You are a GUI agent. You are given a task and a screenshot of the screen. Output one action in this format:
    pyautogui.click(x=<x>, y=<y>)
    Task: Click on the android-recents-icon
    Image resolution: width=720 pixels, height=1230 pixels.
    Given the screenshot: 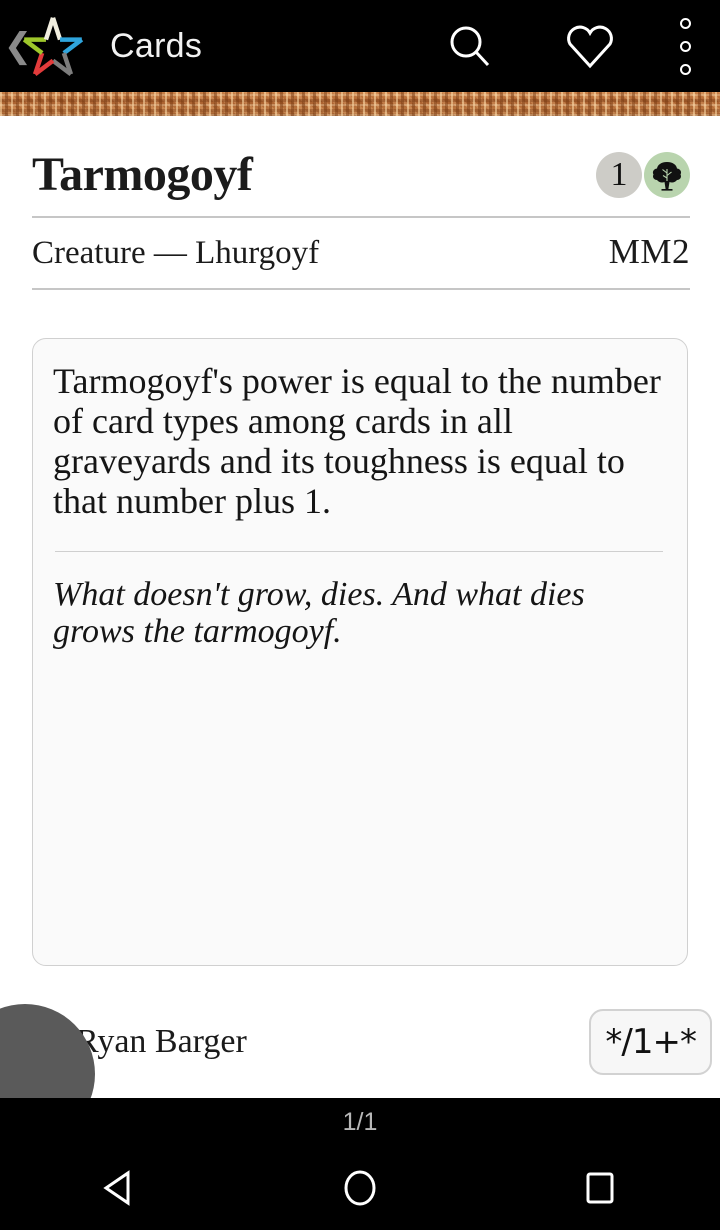 What is the action you would take?
    pyautogui.click(x=600, y=1188)
    